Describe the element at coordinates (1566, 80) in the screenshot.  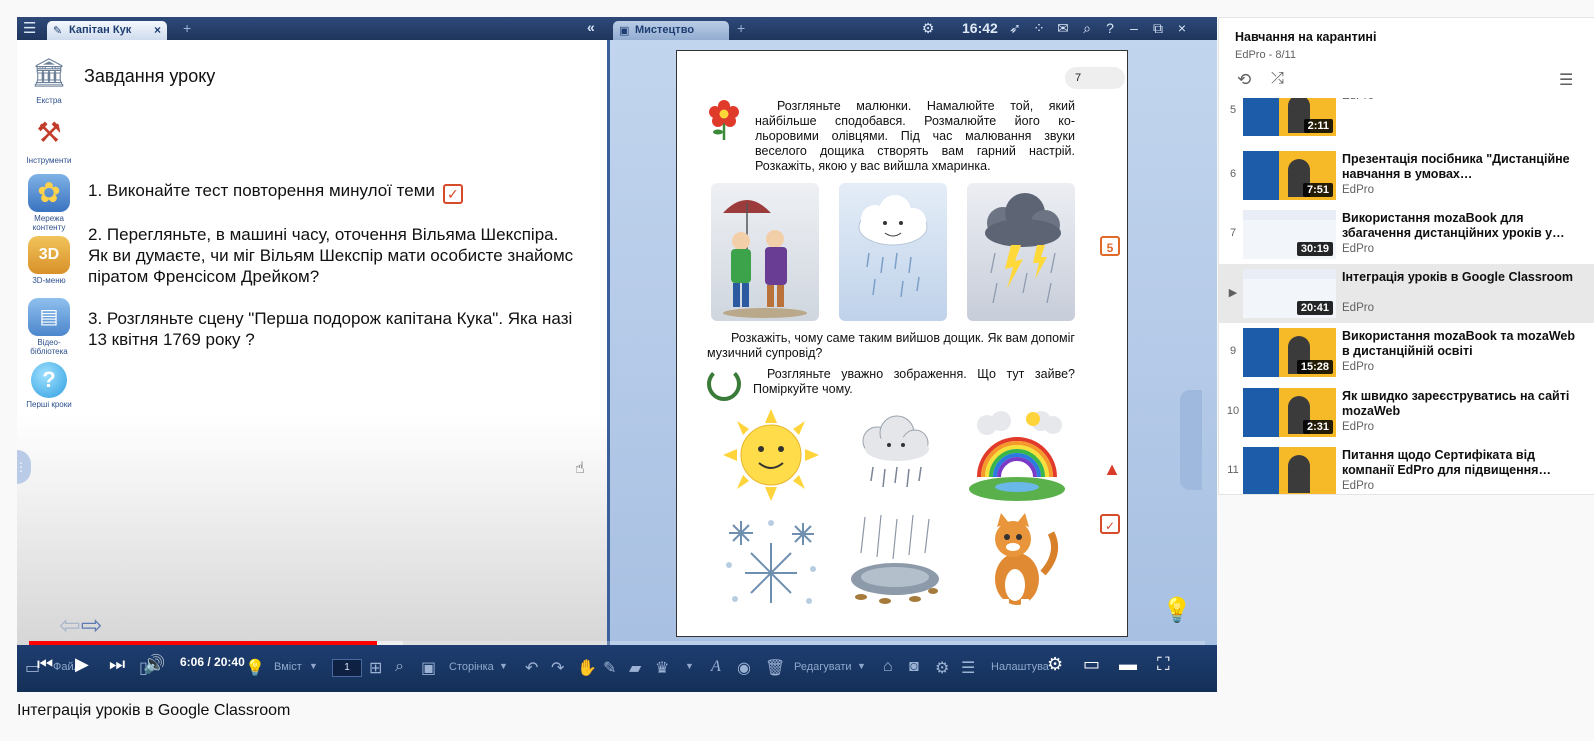
I see `menu-icon: ☰` at that location.